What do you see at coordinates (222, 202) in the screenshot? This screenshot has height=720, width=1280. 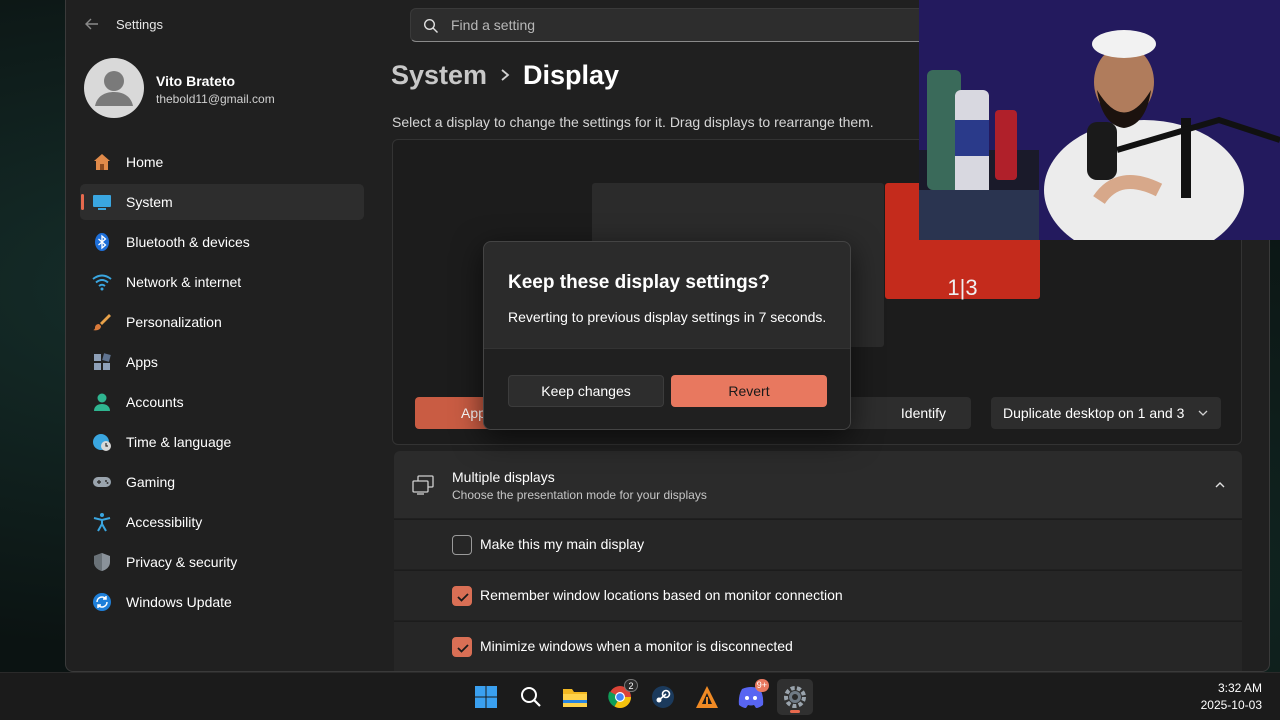 I see `sidebar-item-system: System` at bounding box center [222, 202].